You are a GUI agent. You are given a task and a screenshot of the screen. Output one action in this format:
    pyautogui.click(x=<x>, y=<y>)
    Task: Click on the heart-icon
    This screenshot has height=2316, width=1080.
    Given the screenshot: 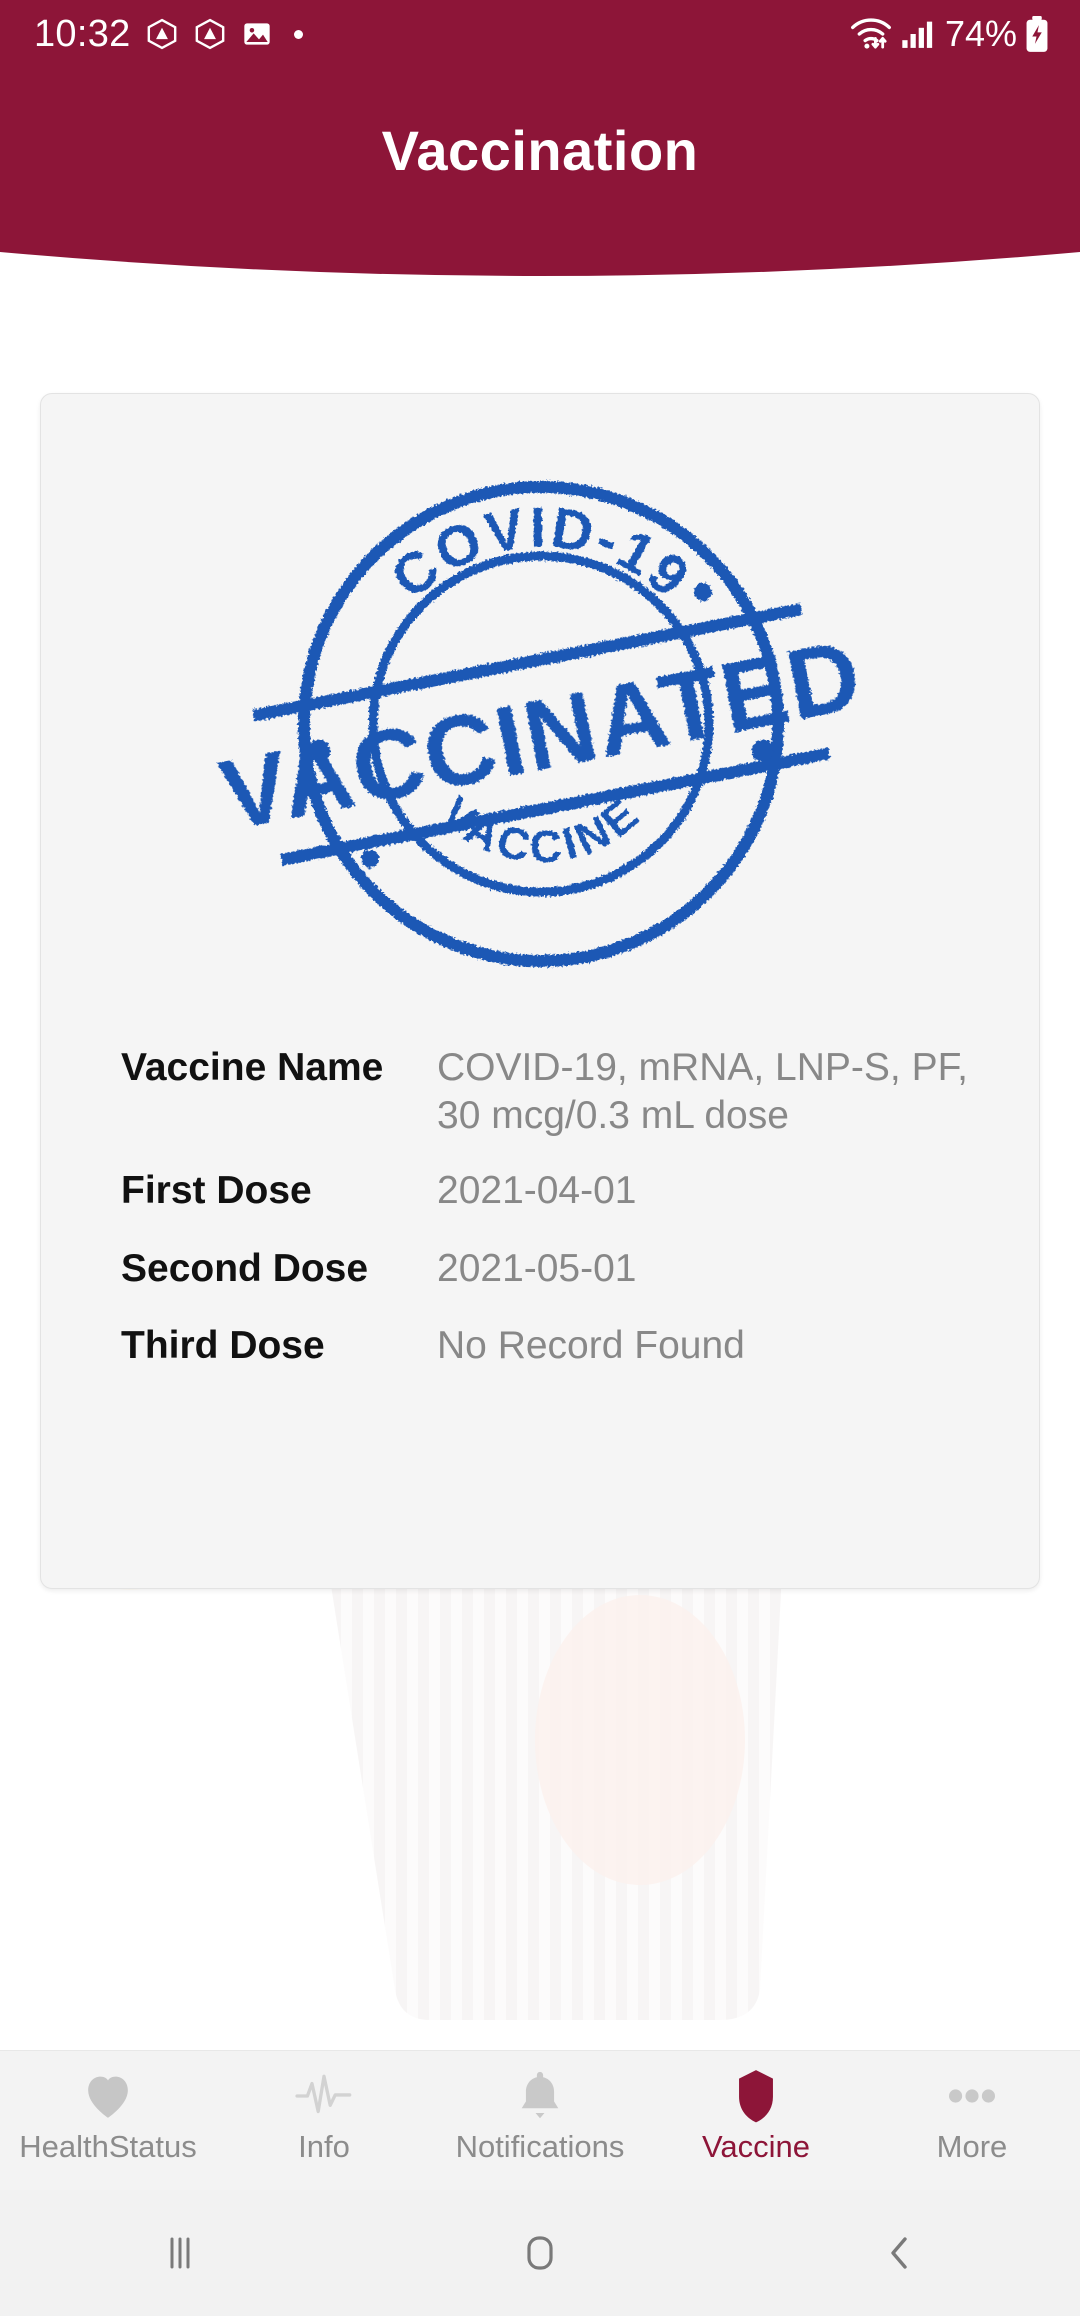 What is the action you would take?
    pyautogui.click(x=108, y=2096)
    